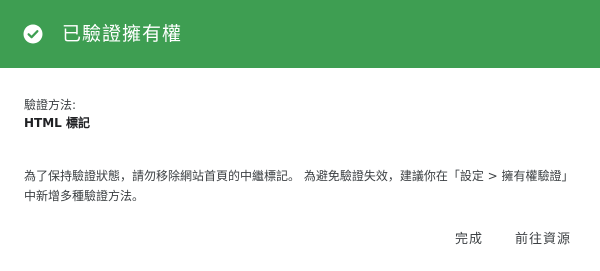 The width and height of the screenshot is (600, 271). What do you see at coordinates (513, 240) in the screenshot?
I see `dialog-actions: 完成 前往資源` at bounding box center [513, 240].